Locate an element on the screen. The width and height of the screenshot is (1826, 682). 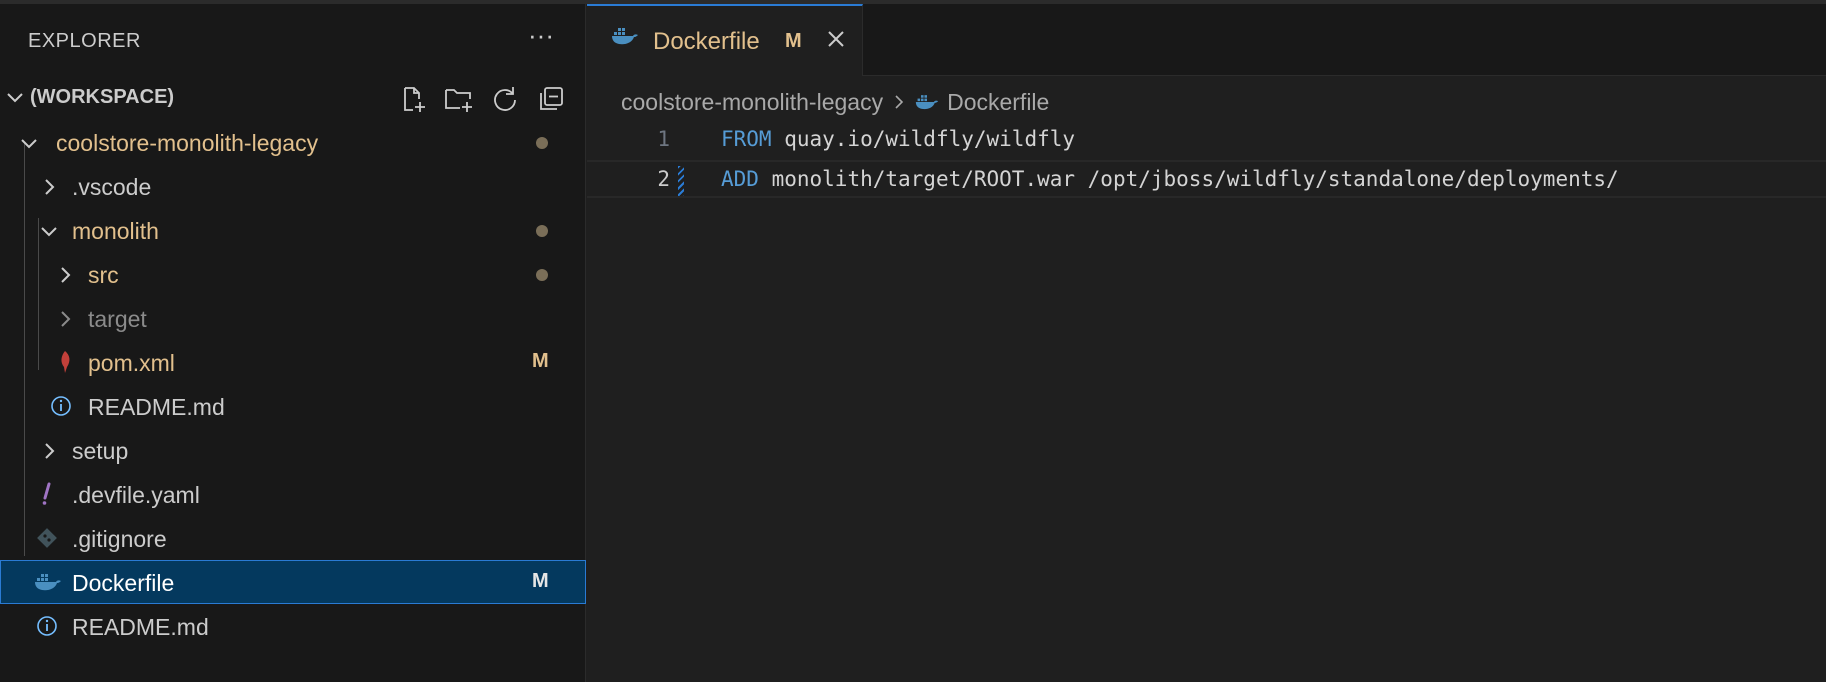
tree-item-vscode: .vscode is located at coordinates (293, 186).